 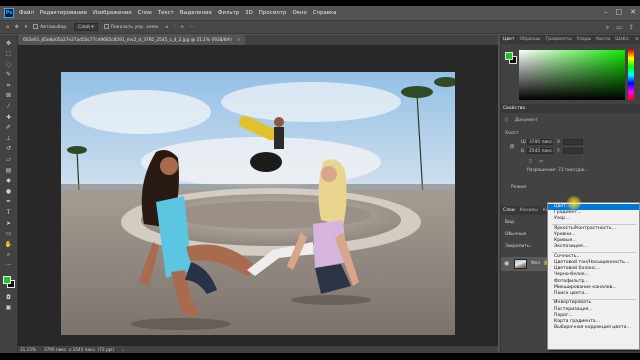 What do you see at coordinates (79, 349) in the screenshot?
I see `document-size: 3795 пикс. x 2545 пикс. (72 ppi)` at bounding box center [79, 349].